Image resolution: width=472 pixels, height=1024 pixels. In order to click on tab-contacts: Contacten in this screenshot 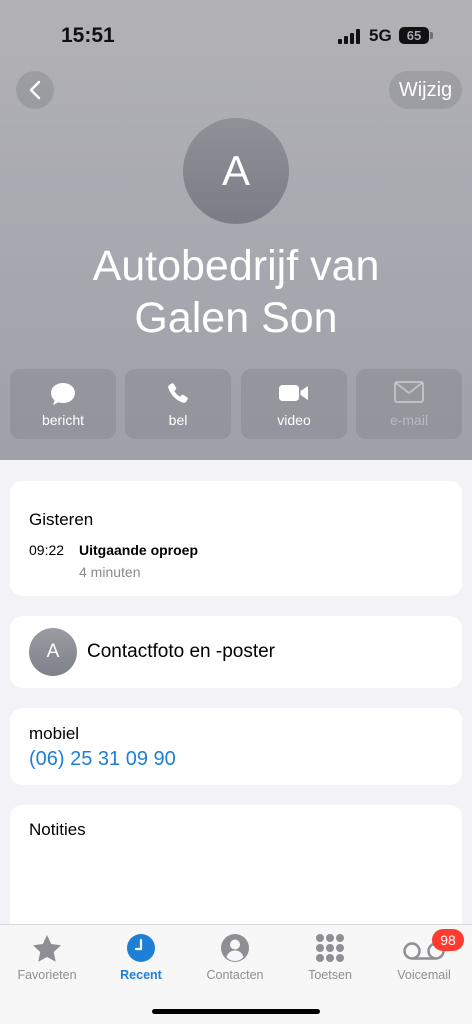, I will do `click(235, 957)`.